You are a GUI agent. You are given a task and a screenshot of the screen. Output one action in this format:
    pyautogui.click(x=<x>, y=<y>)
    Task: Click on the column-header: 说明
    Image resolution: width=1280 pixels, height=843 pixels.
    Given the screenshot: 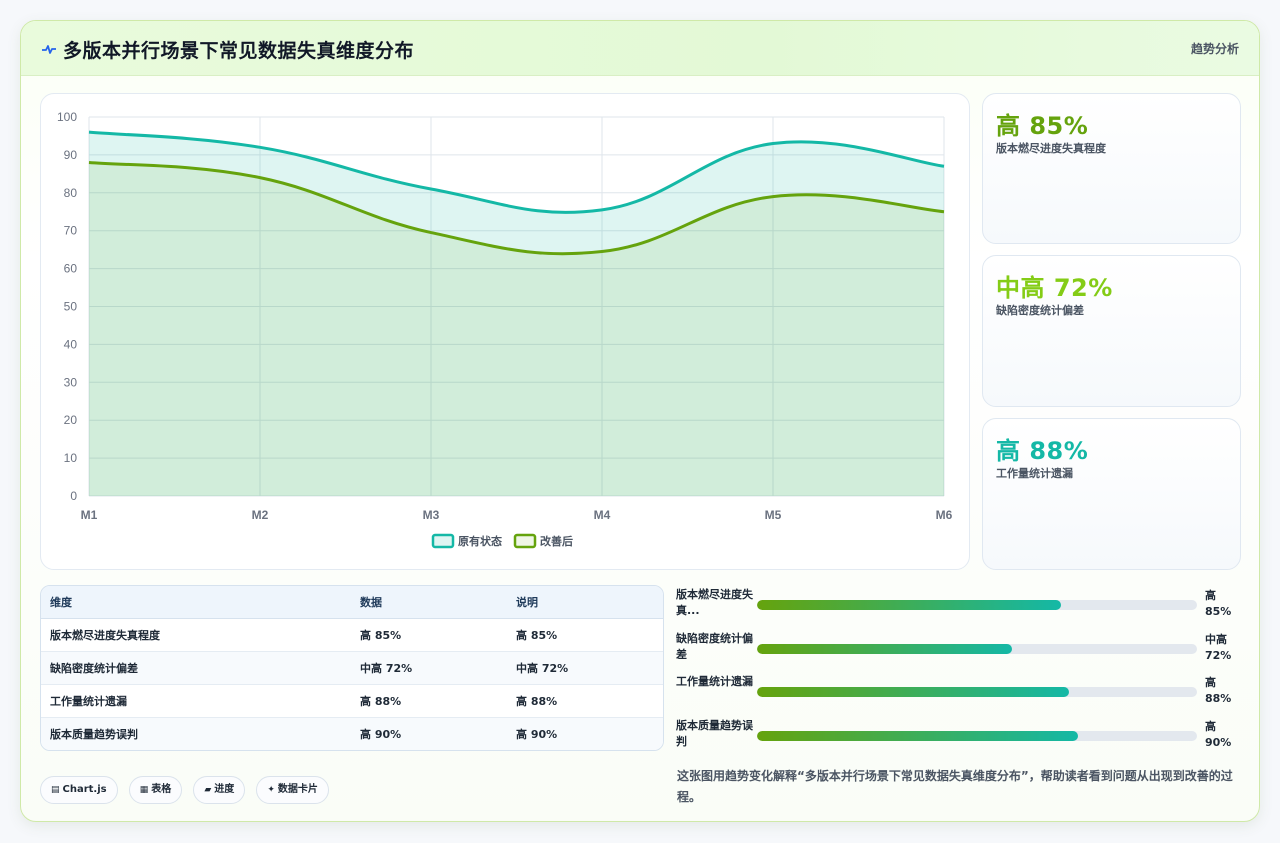 What is the action you would take?
    pyautogui.click(x=585, y=602)
    